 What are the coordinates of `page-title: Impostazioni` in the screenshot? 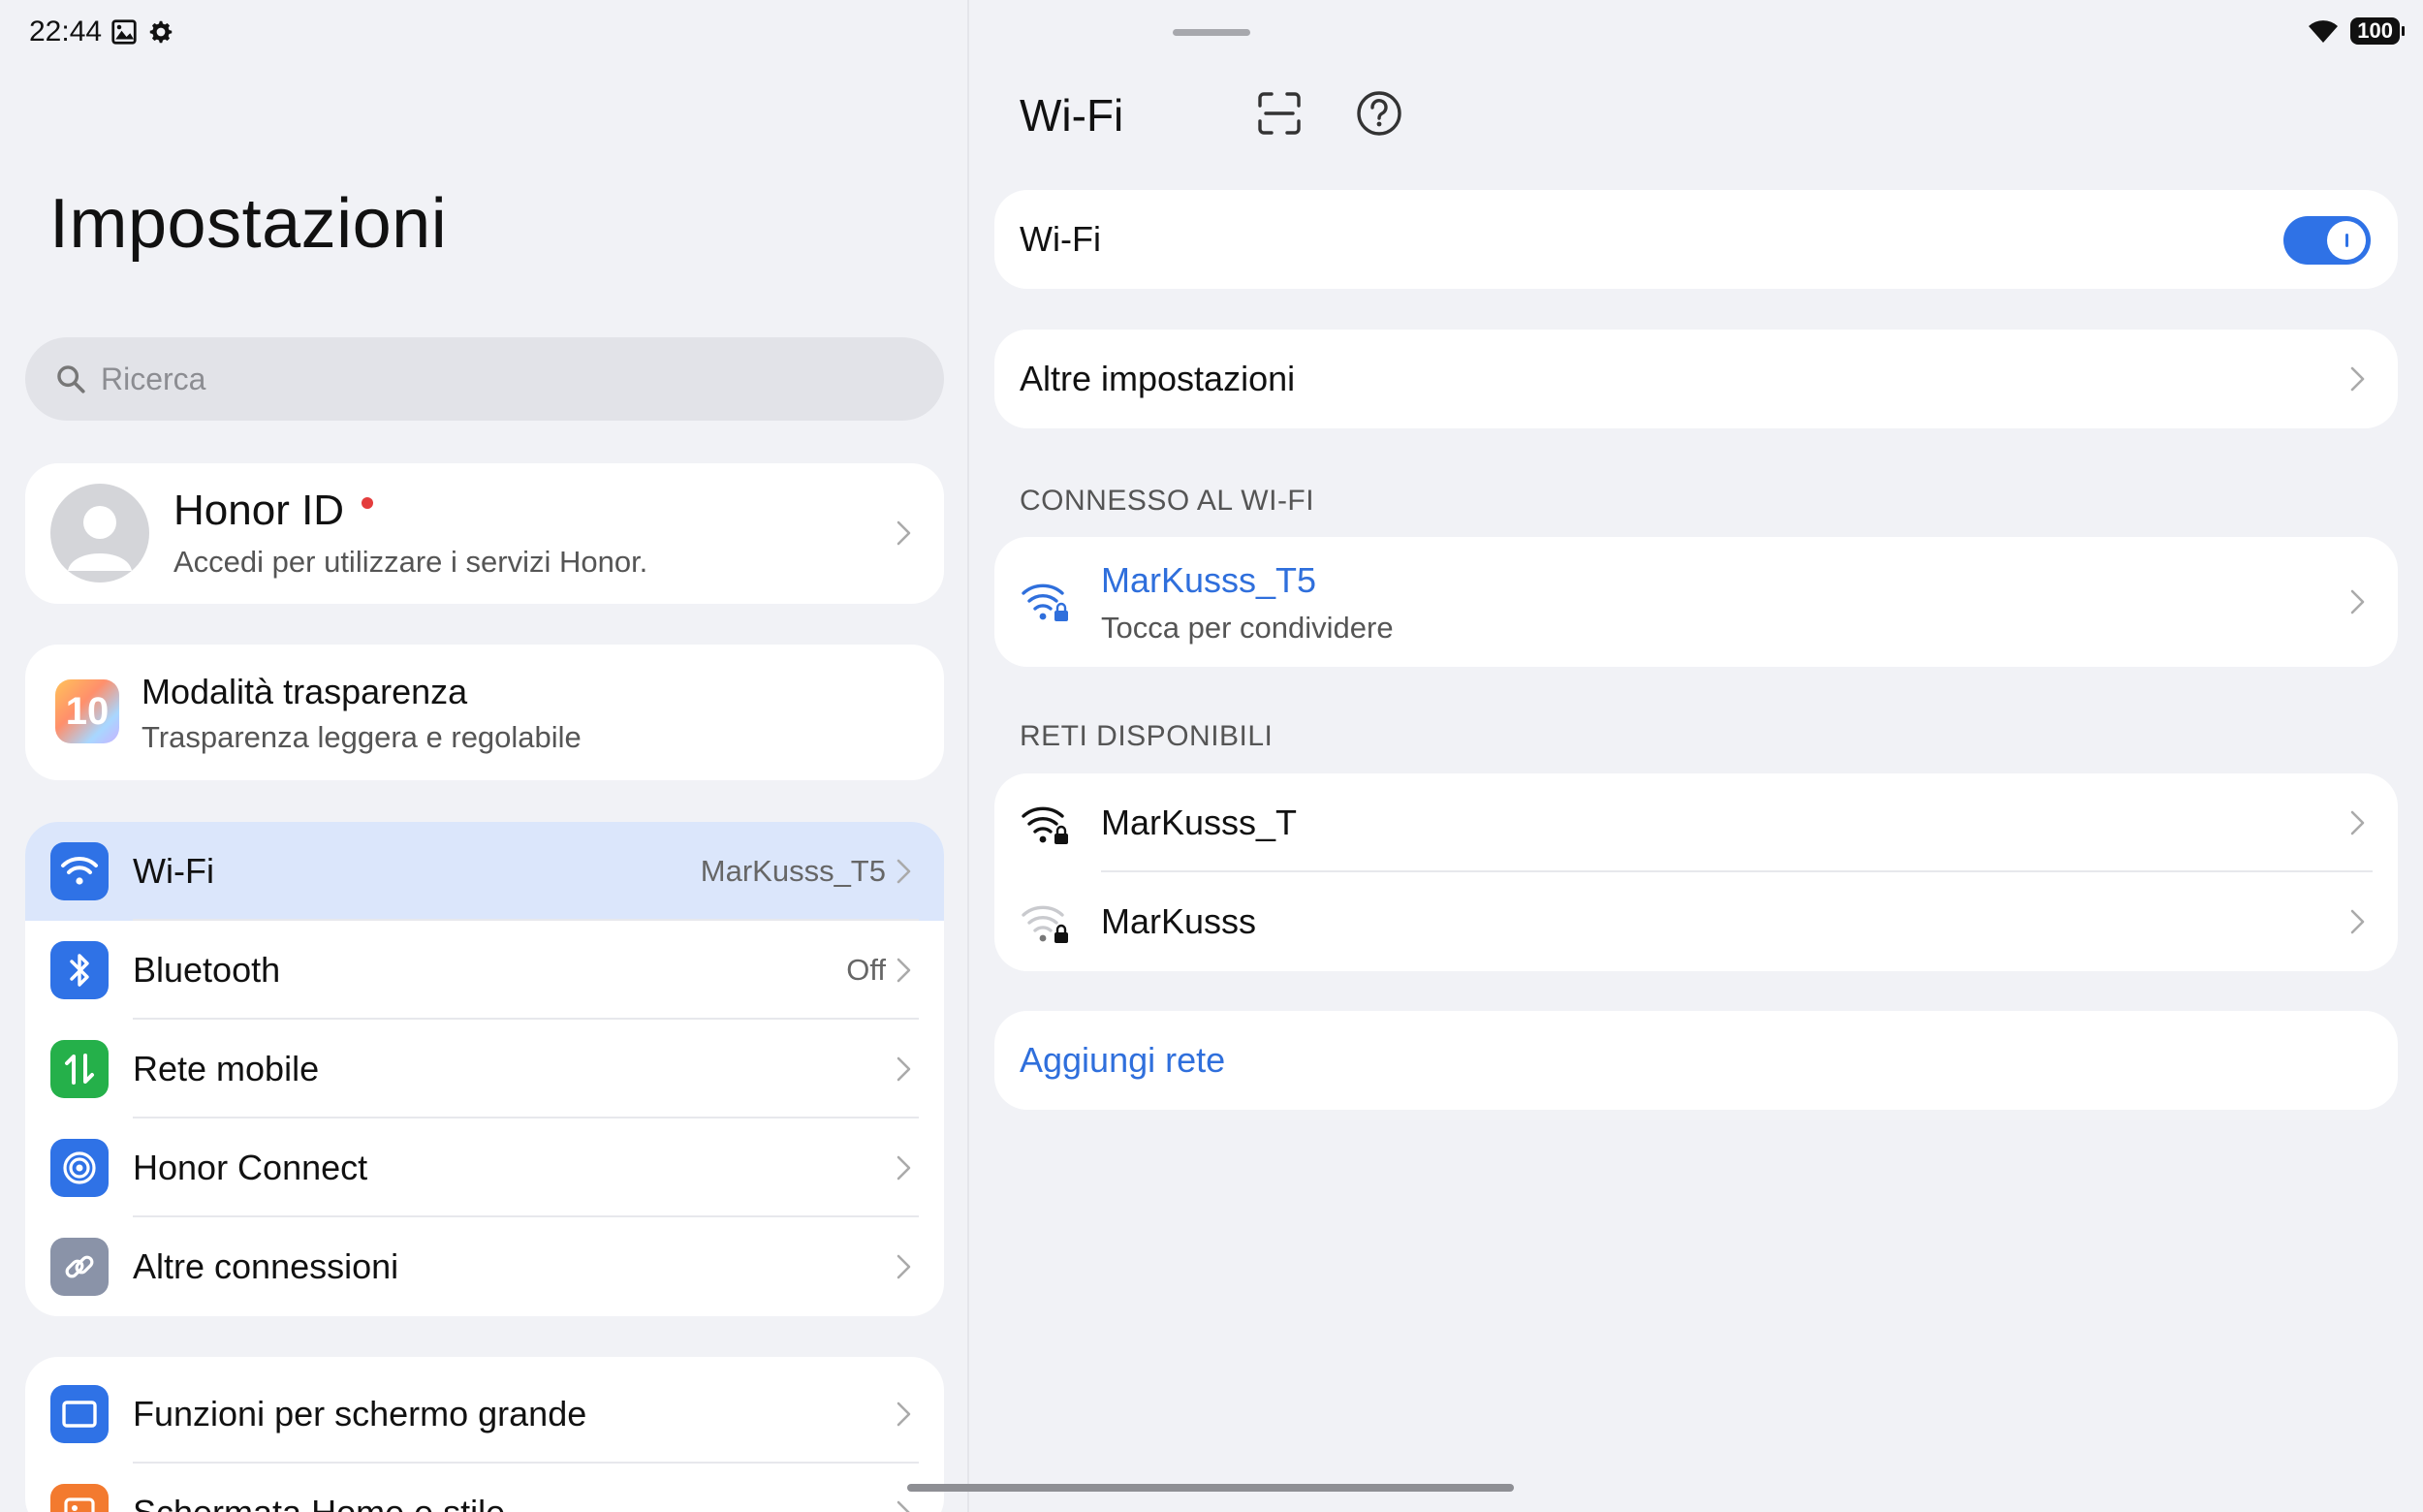 It's located at (248, 224).